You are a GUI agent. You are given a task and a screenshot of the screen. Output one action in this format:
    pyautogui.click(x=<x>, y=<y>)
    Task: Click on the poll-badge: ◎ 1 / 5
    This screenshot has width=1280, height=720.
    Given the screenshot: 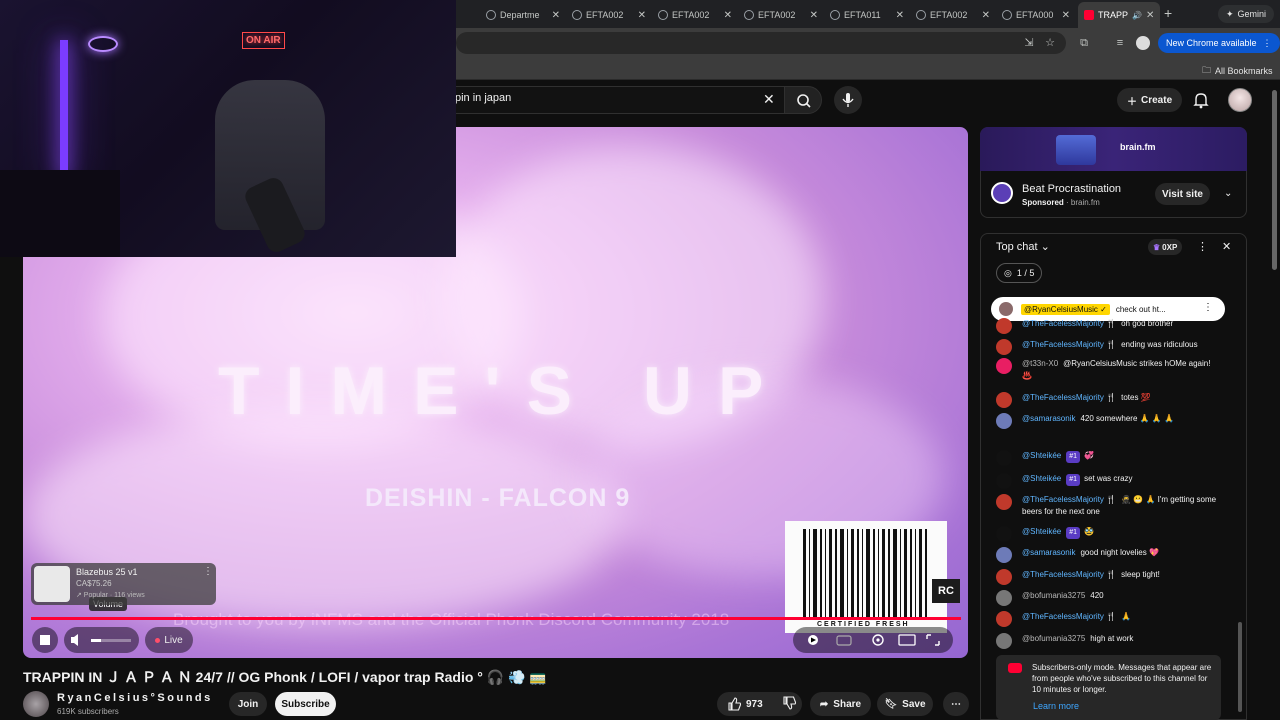 What is the action you would take?
    pyautogui.click(x=1019, y=273)
    